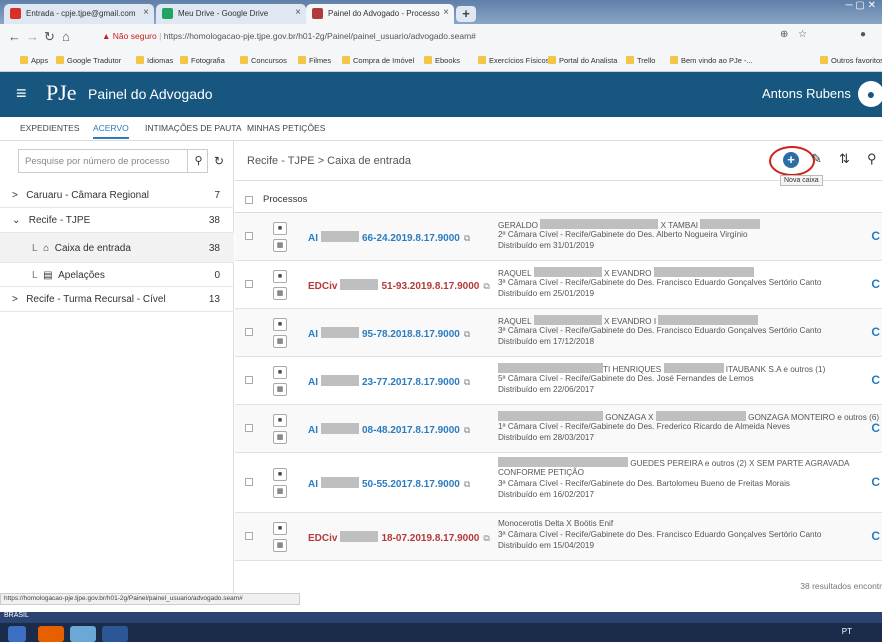 This screenshot has width=882, height=642. What do you see at coordinates (117, 299) in the screenshot?
I see `tree-item-turma-recursal: > Recife - Turma Recursal - Cível 13` at bounding box center [117, 299].